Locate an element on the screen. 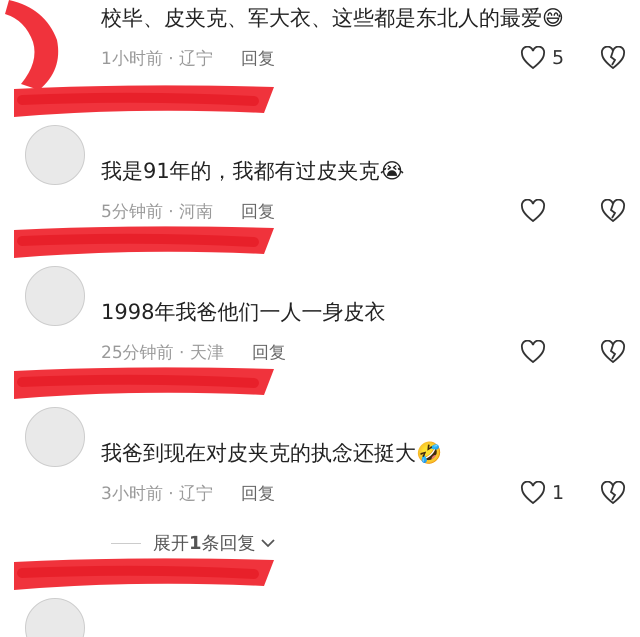  comment-text: 我爸到现在对皮夹克的执念还挺大🤣 is located at coordinates (271, 453).